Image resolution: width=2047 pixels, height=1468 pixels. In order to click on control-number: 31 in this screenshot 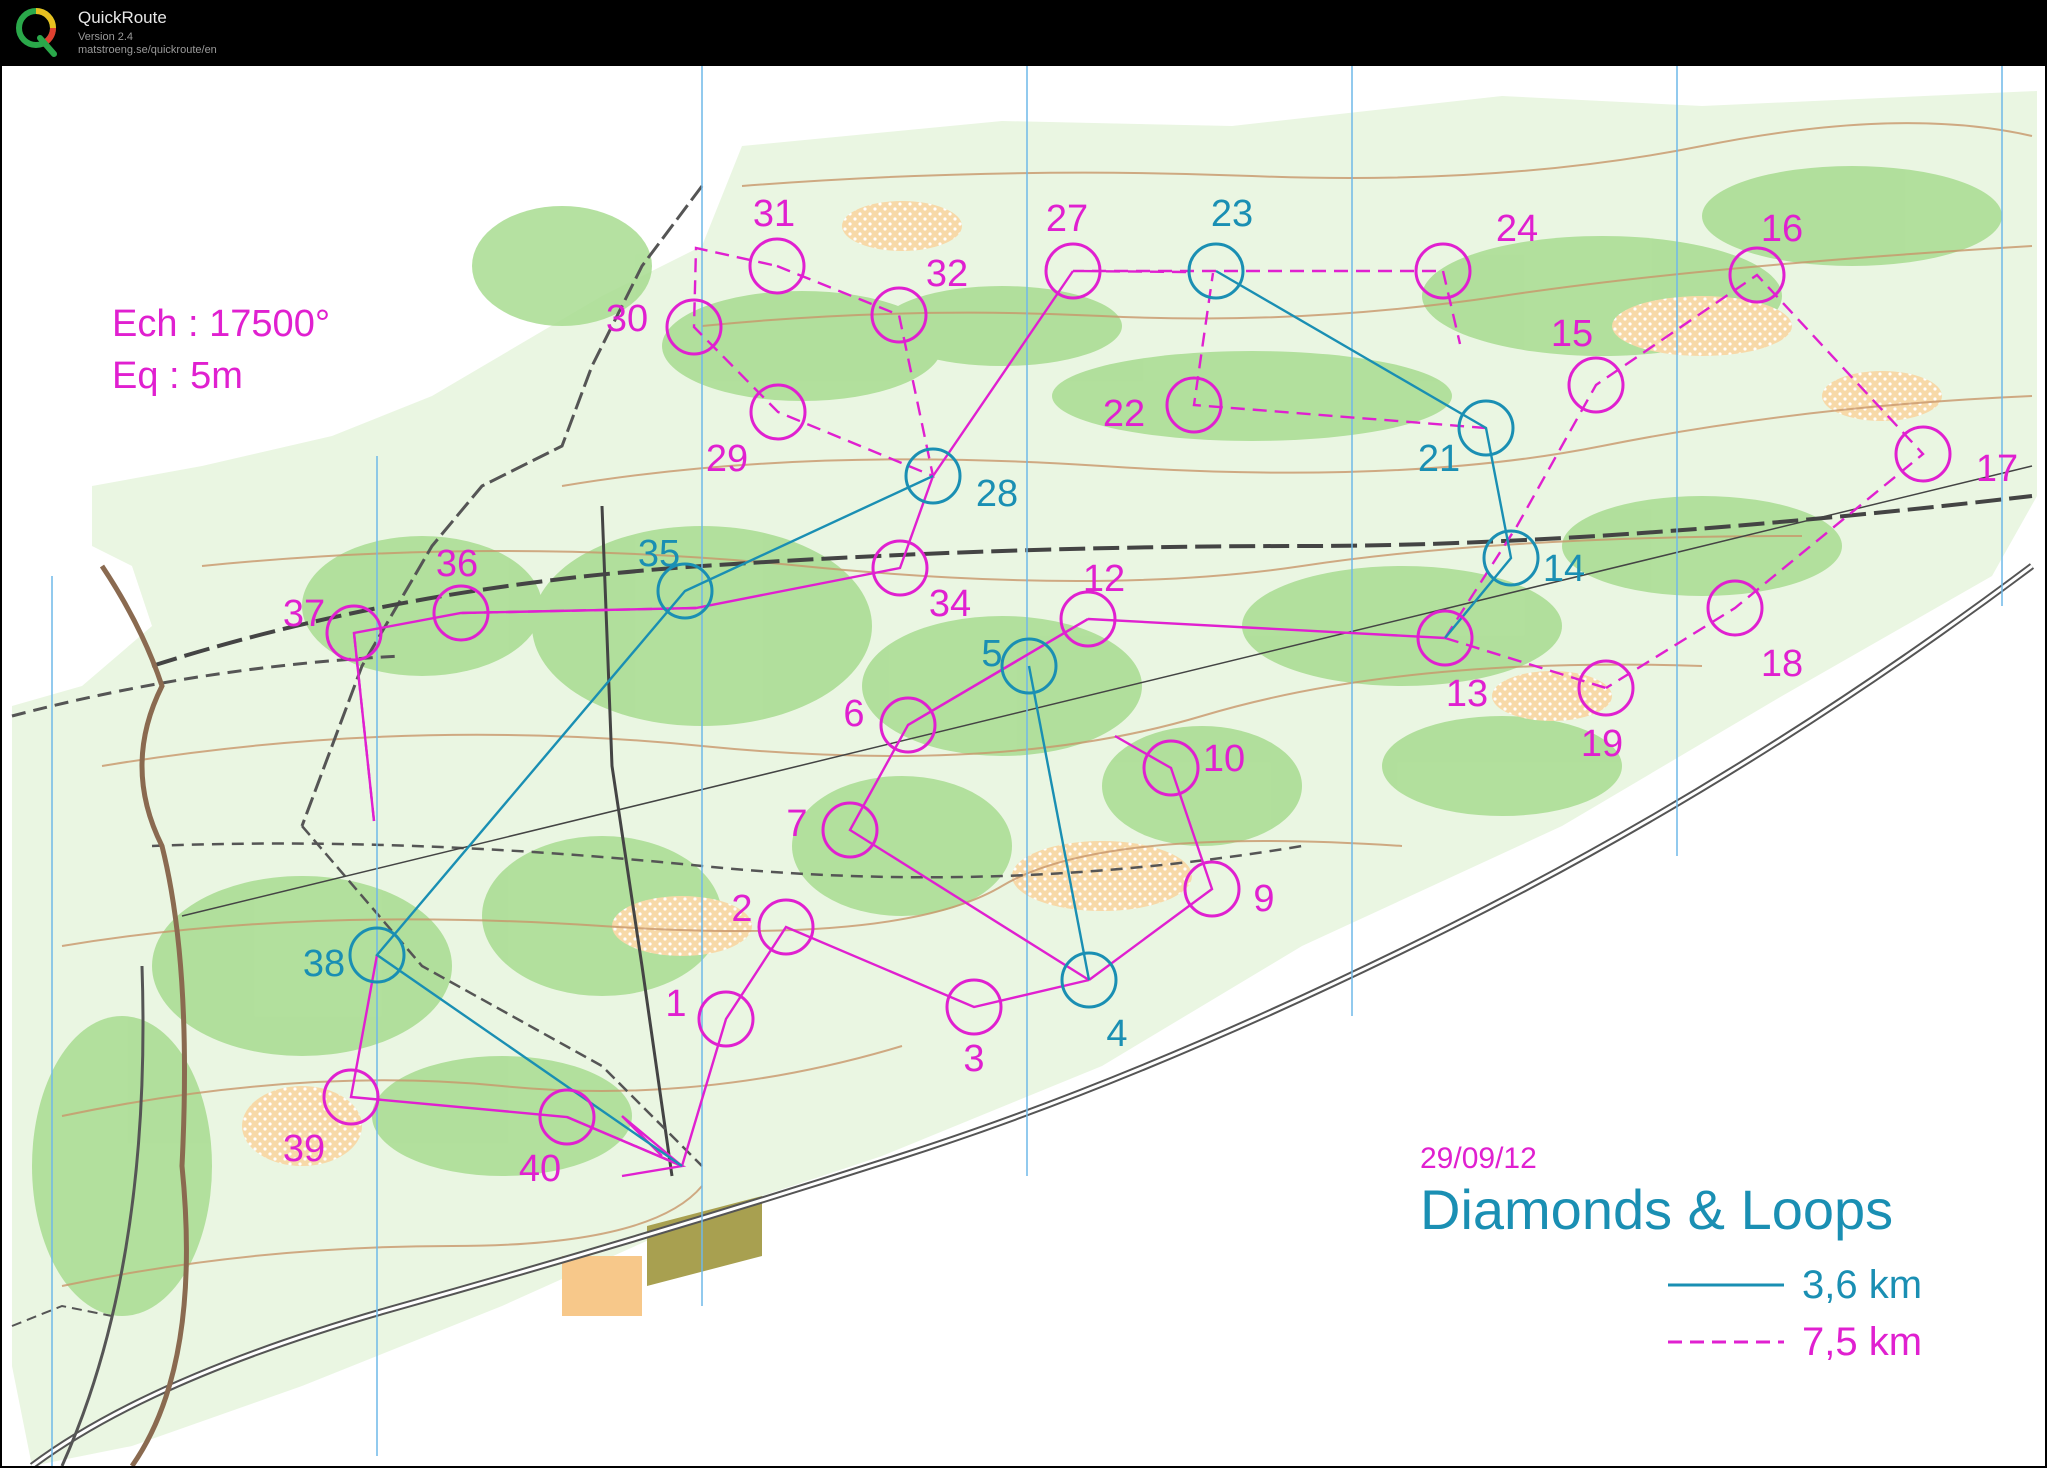, I will do `click(774, 214)`.